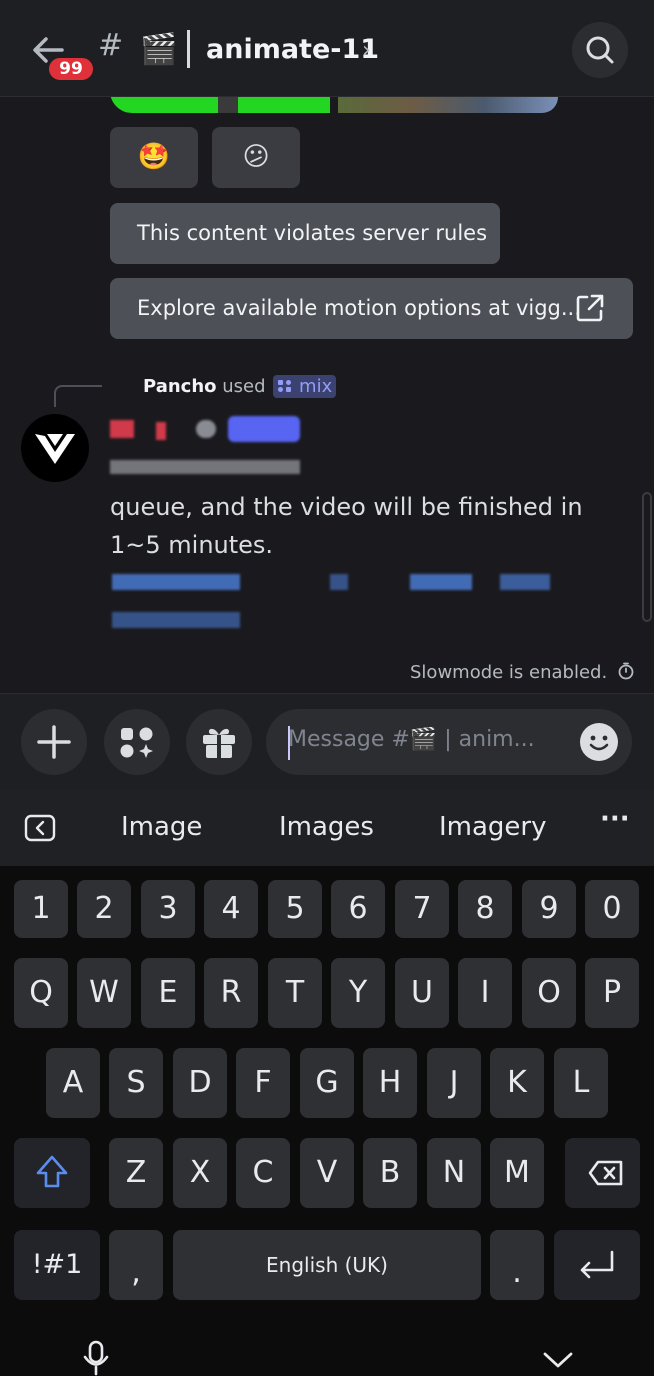  What do you see at coordinates (422, 993) in the screenshot?
I see `key-u: U` at bounding box center [422, 993].